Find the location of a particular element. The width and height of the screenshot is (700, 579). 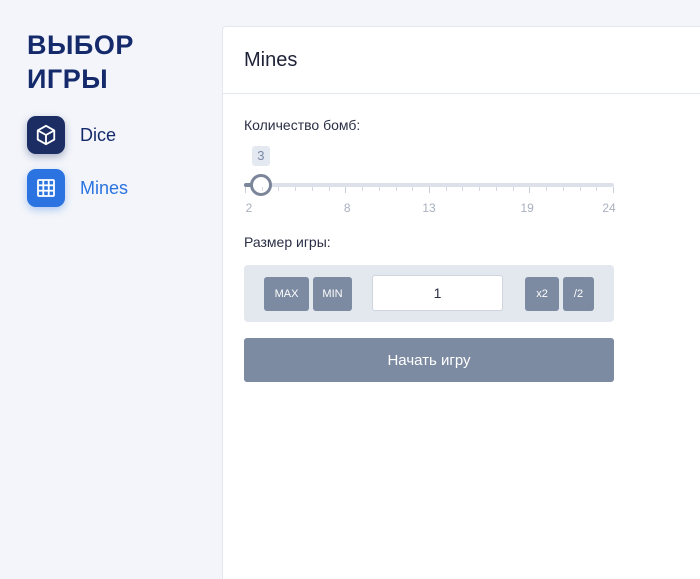

half-button: /2 is located at coordinates (578, 294).